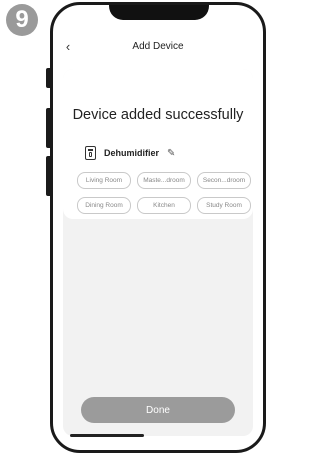 Image resolution: width=320 pixels, height=457 pixels. I want to click on page-title: Add Device, so click(158, 46).